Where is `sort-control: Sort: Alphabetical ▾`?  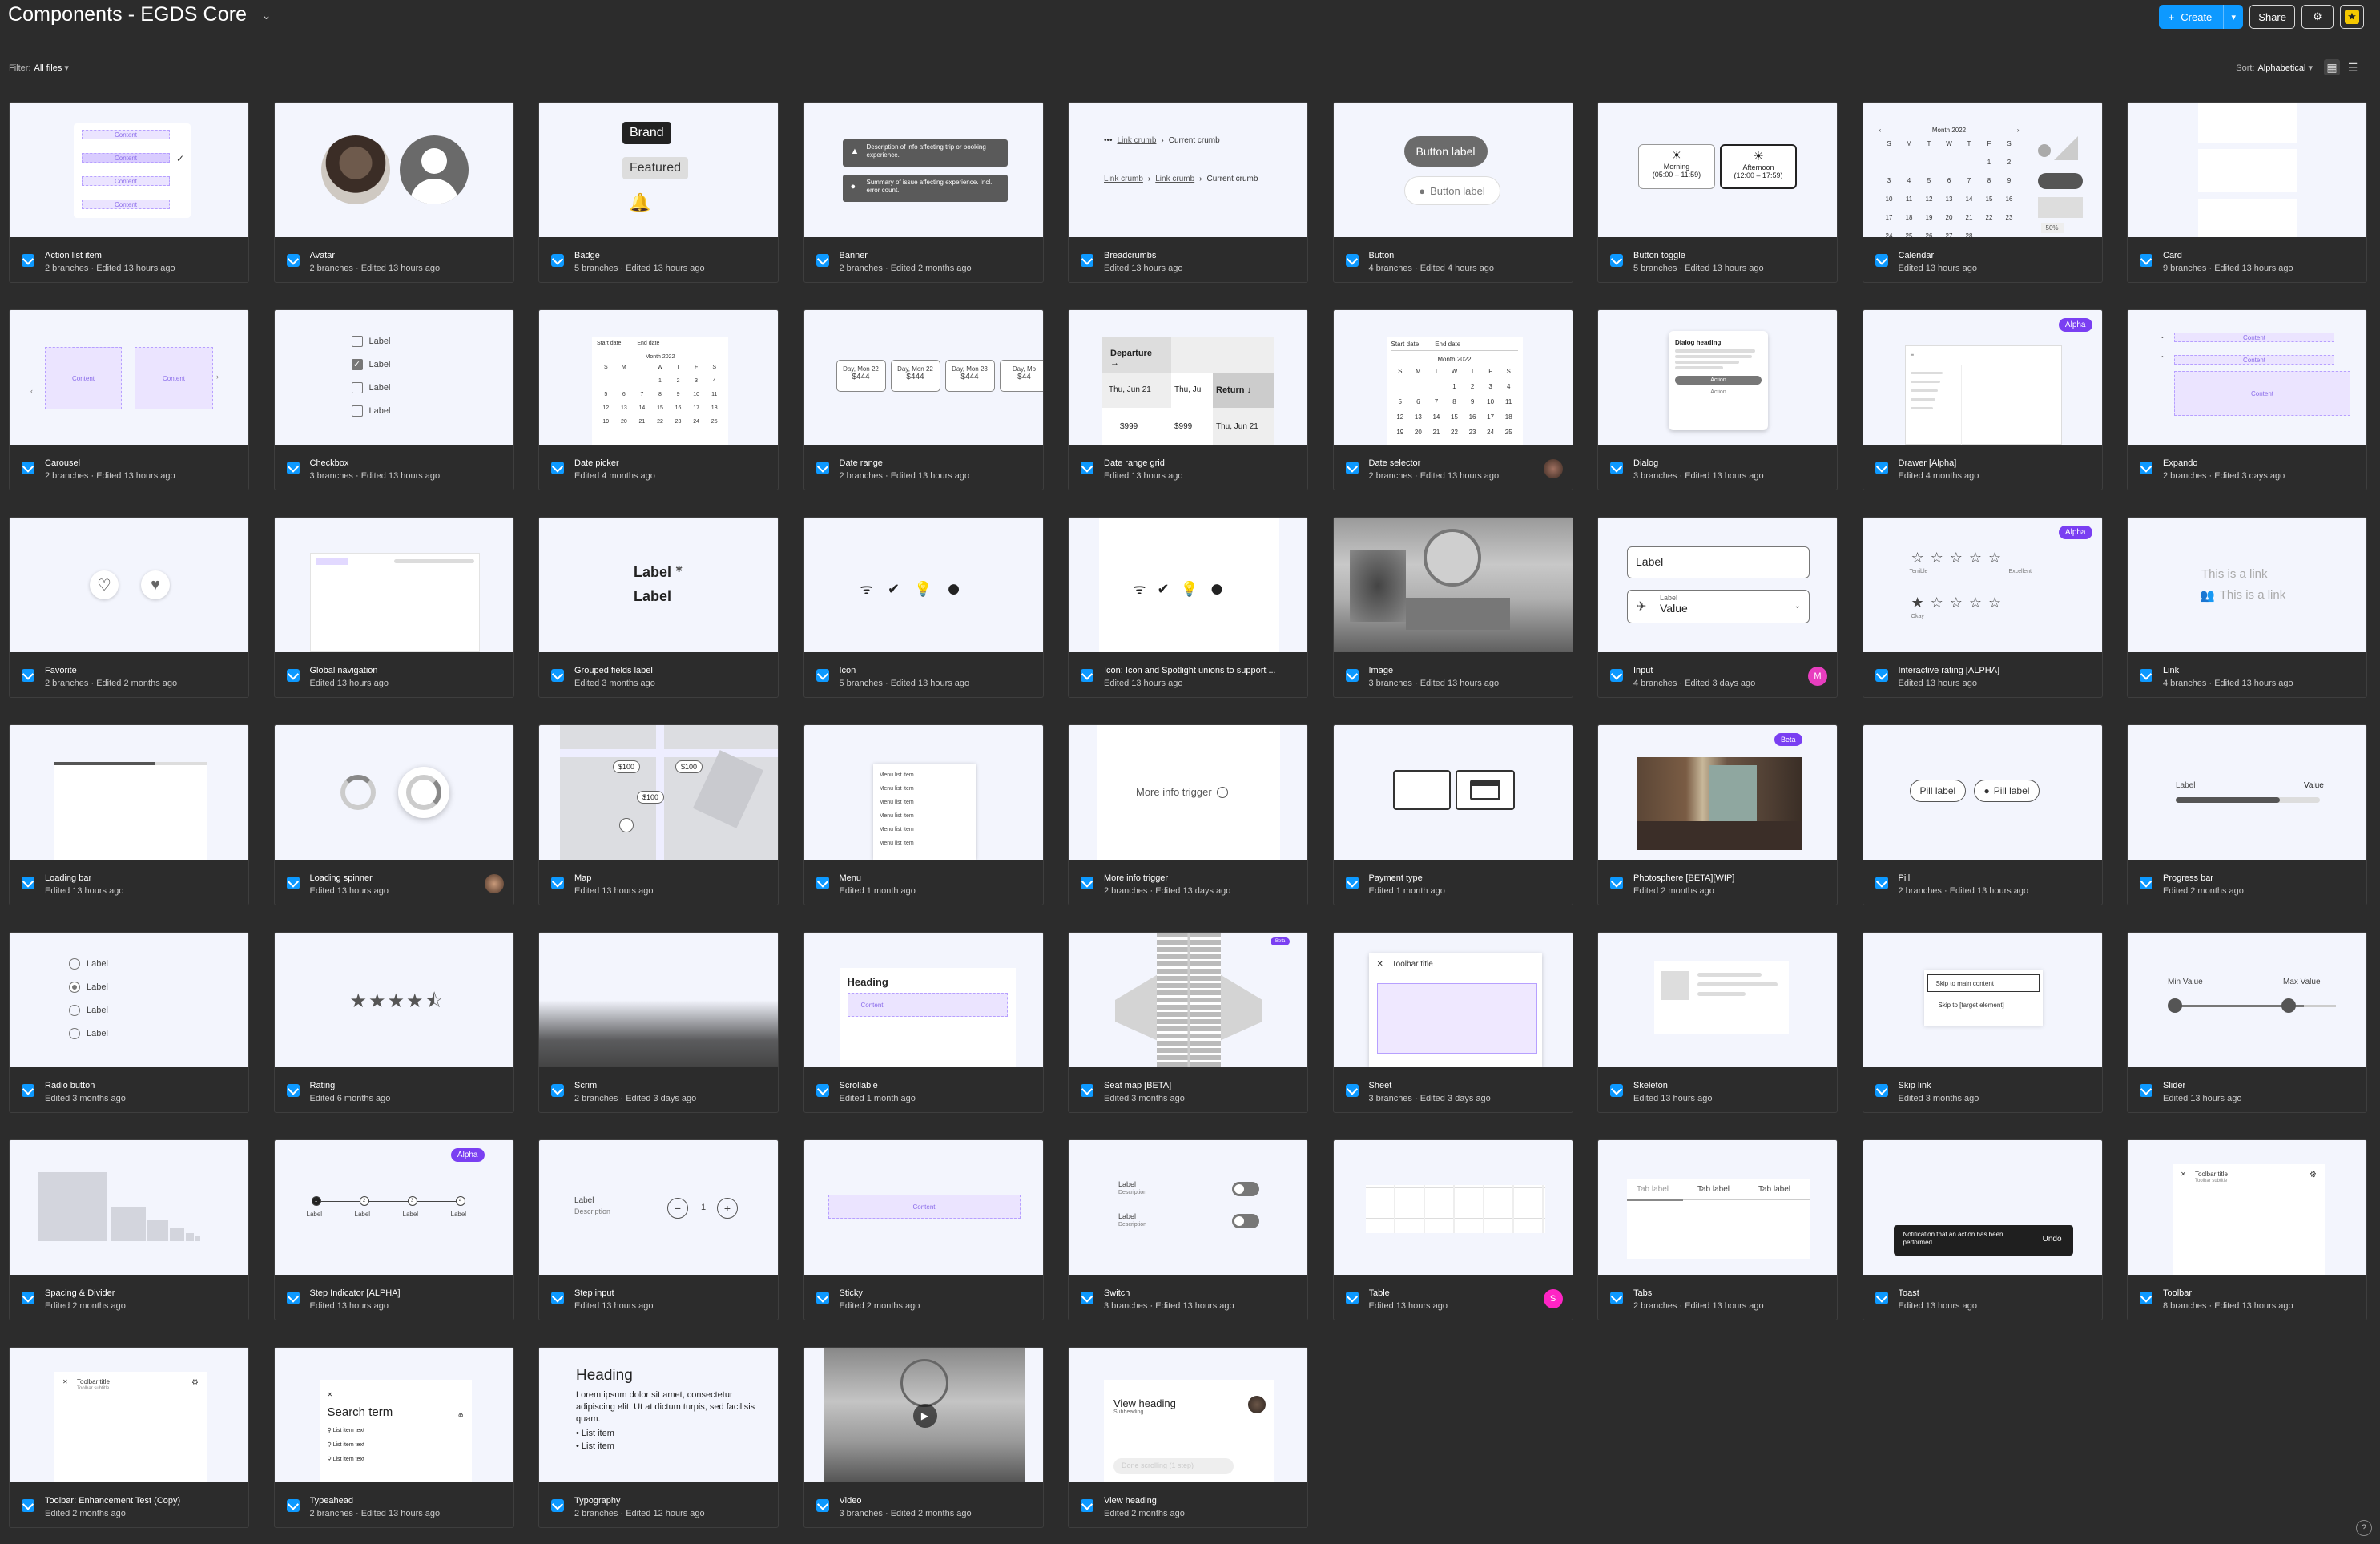
sort-control: Sort: Alphabetical ▾ is located at coordinates (2275, 67).